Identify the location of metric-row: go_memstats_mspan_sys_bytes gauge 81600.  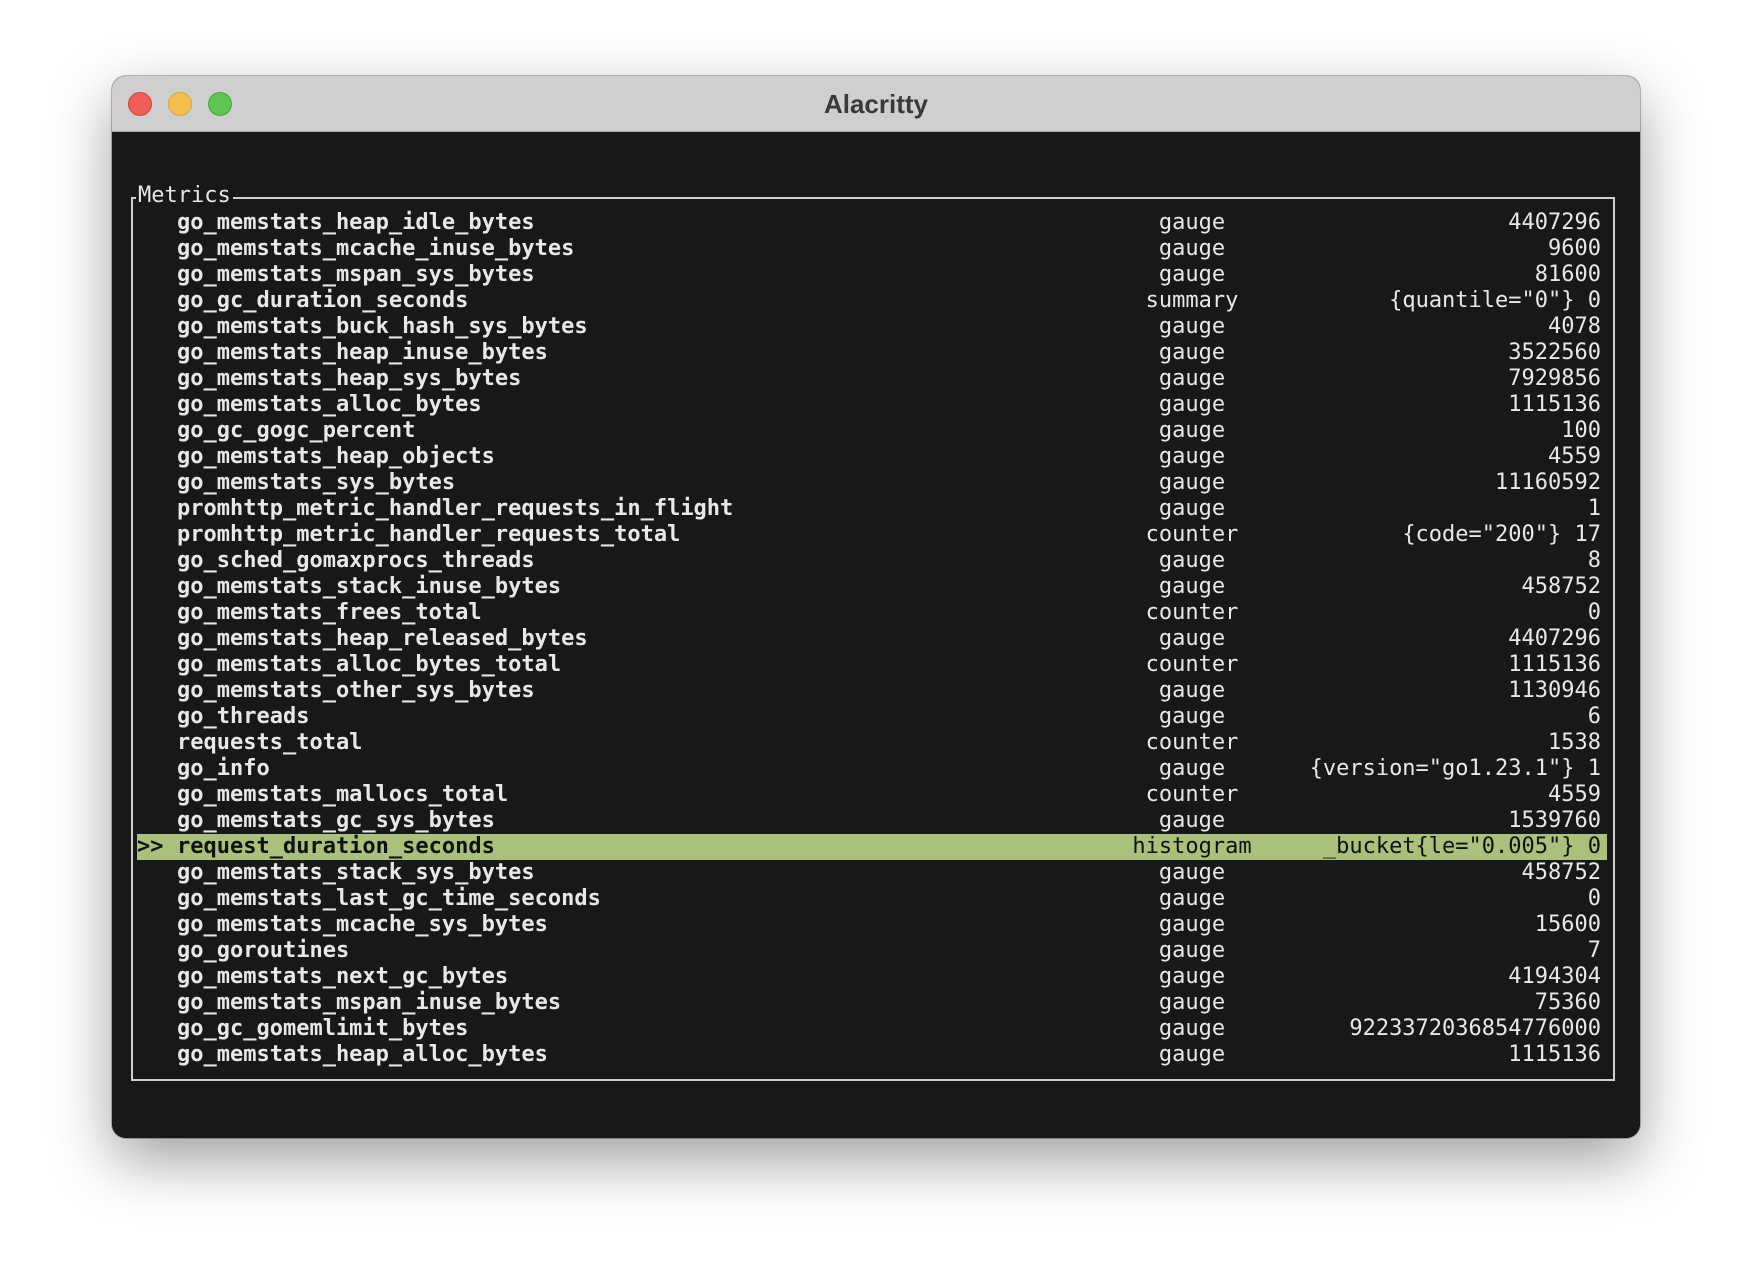
(872, 275).